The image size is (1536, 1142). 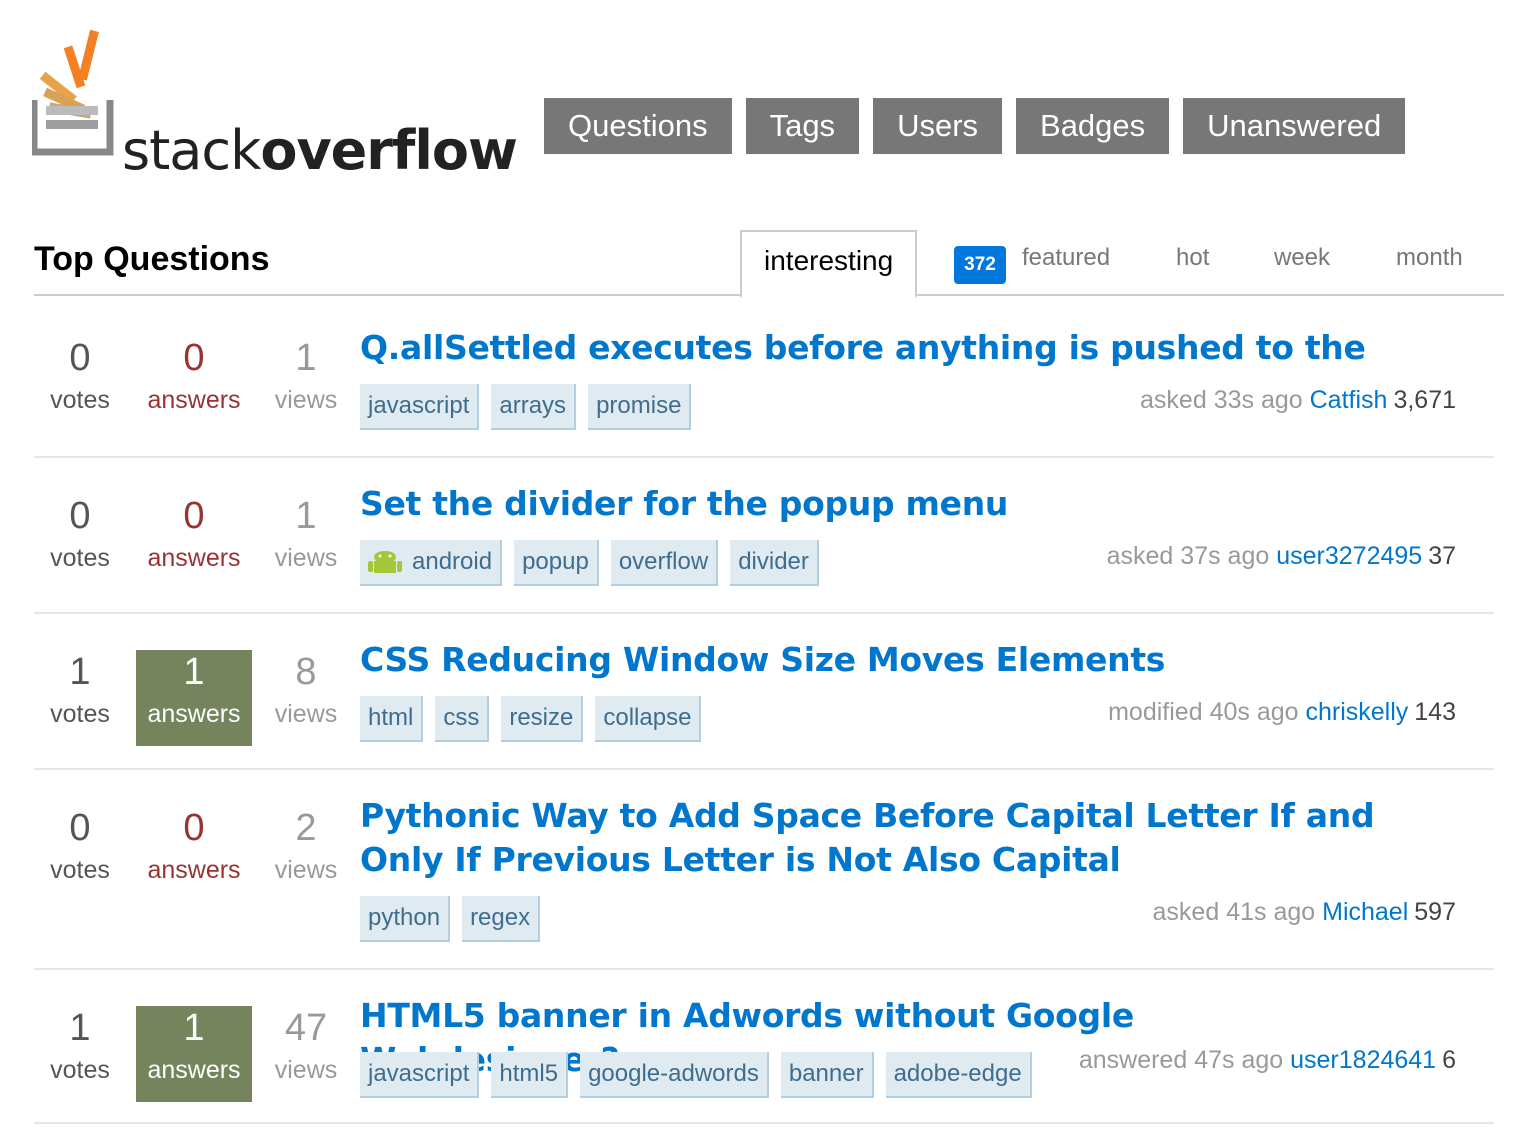 I want to click on meta-time: 37s ago, so click(x=1224, y=556).